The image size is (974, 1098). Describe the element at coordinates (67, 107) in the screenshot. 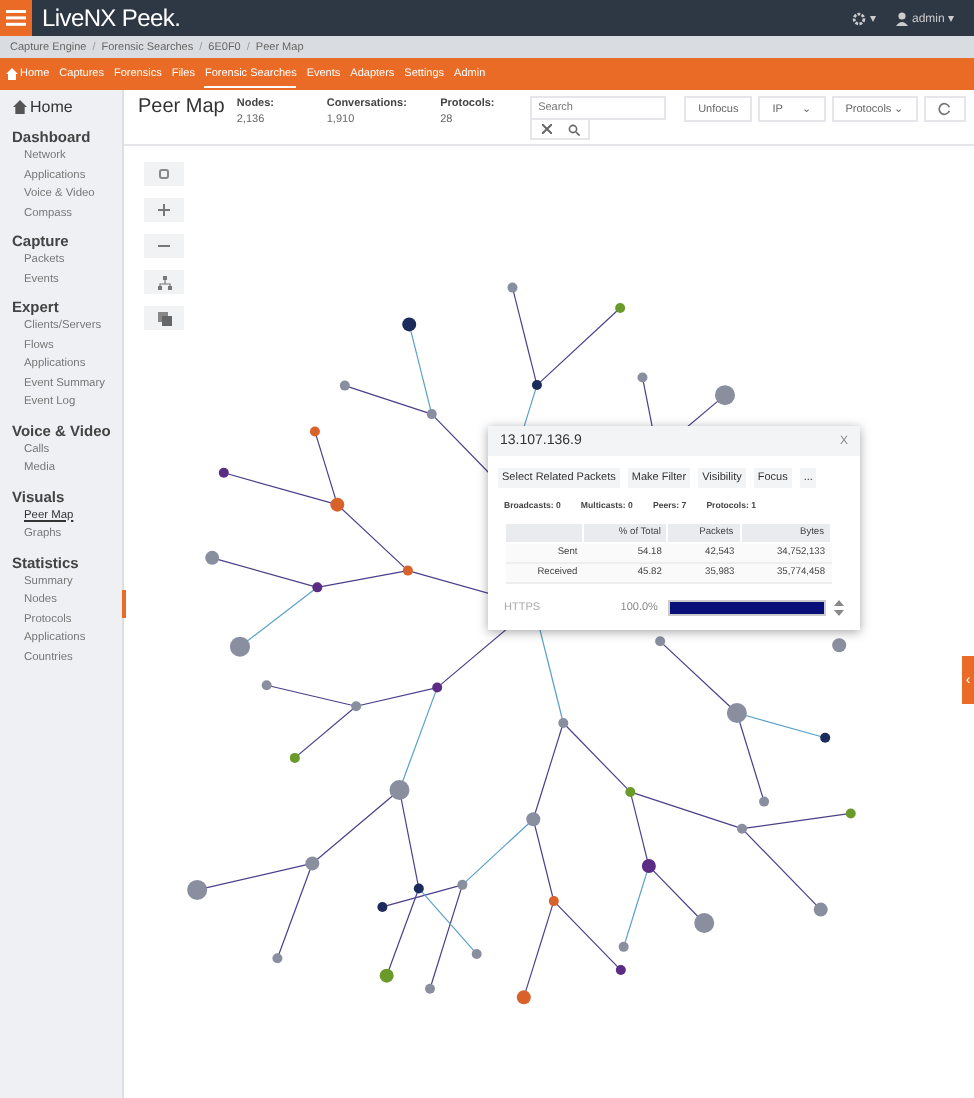

I see `sidebar-home-link: Home` at that location.